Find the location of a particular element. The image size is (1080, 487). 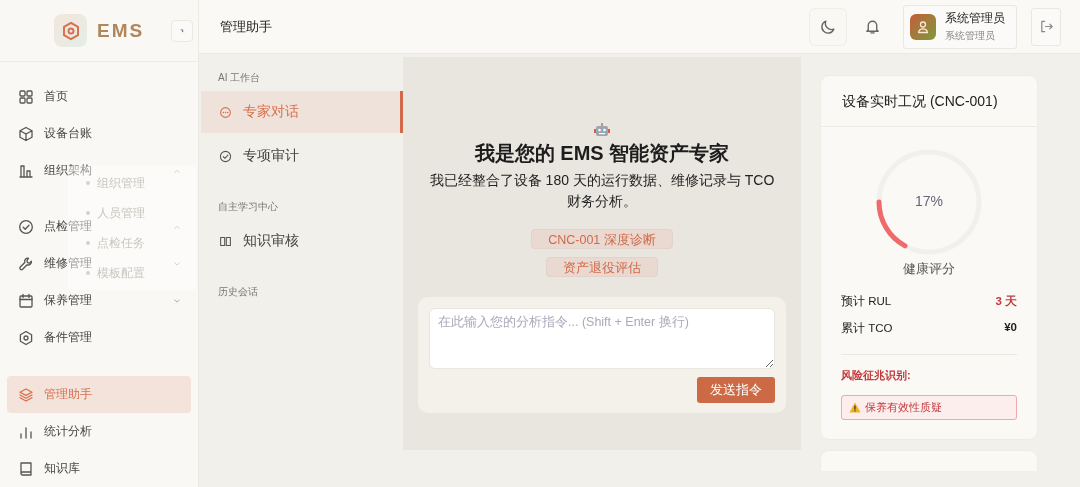

nav-item: 备件管理 is located at coordinates (51, 337).